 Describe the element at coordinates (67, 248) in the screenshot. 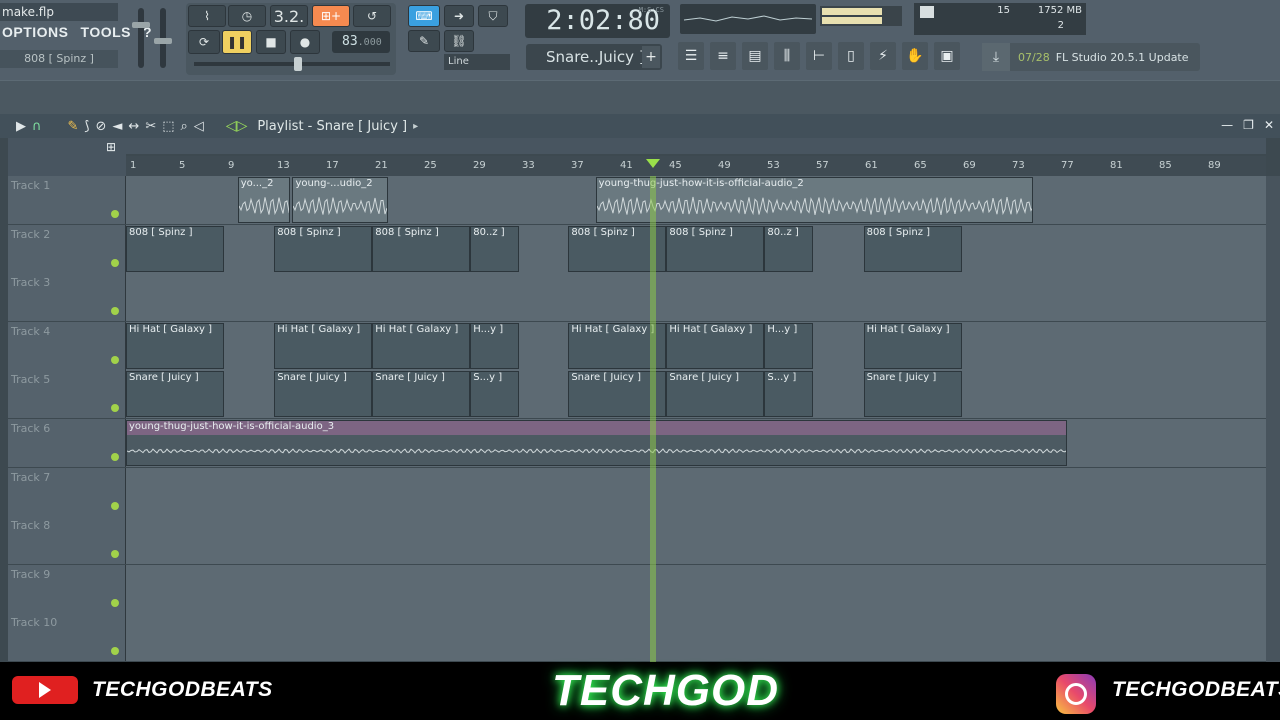

I see `track-header: Track 2` at that location.